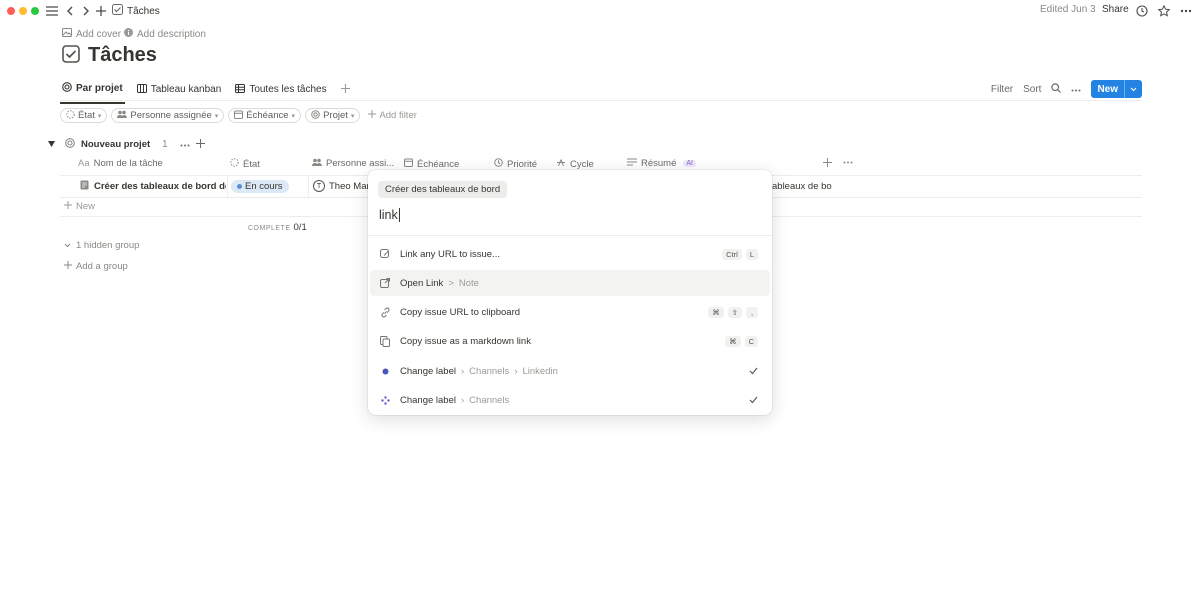  I want to click on kbd-key: ⌘, so click(716, 312).